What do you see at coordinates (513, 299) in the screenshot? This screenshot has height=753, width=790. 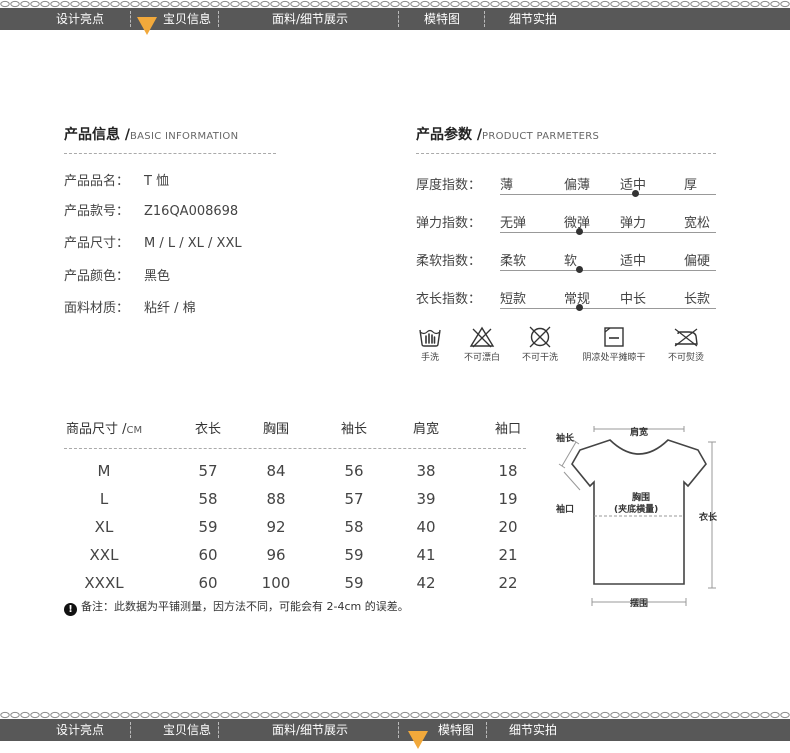 I see `param-option: 短款` at bounding box center [513, 299].